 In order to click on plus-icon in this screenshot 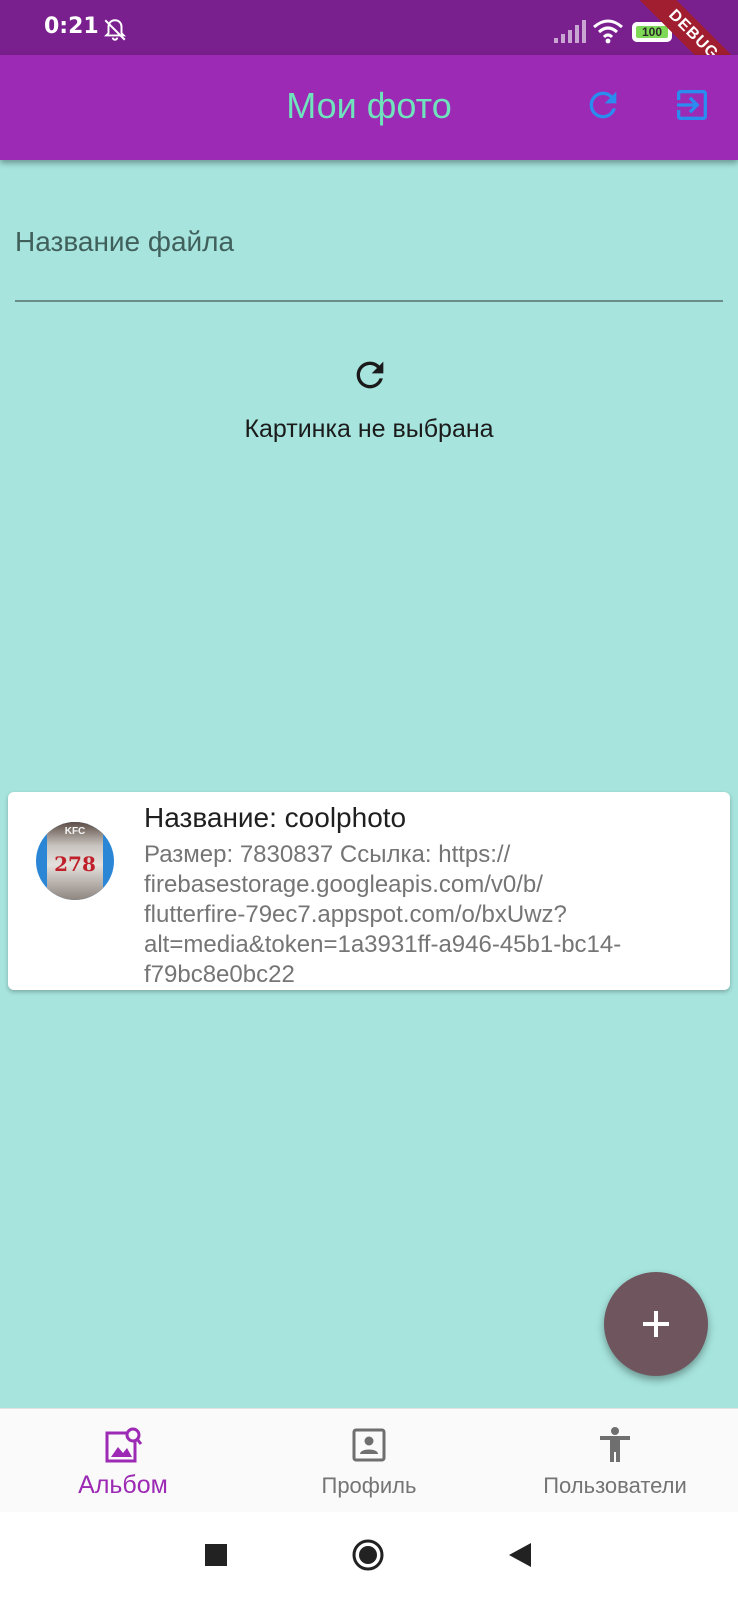, I will do `click(656, 1324)`.